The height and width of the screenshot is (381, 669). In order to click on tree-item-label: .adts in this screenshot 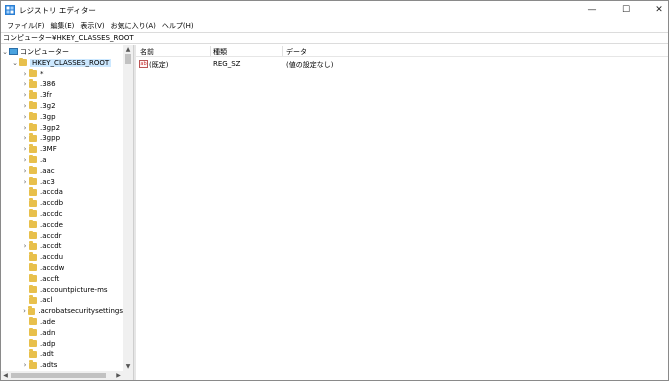, I will do `click(49, 365)`.